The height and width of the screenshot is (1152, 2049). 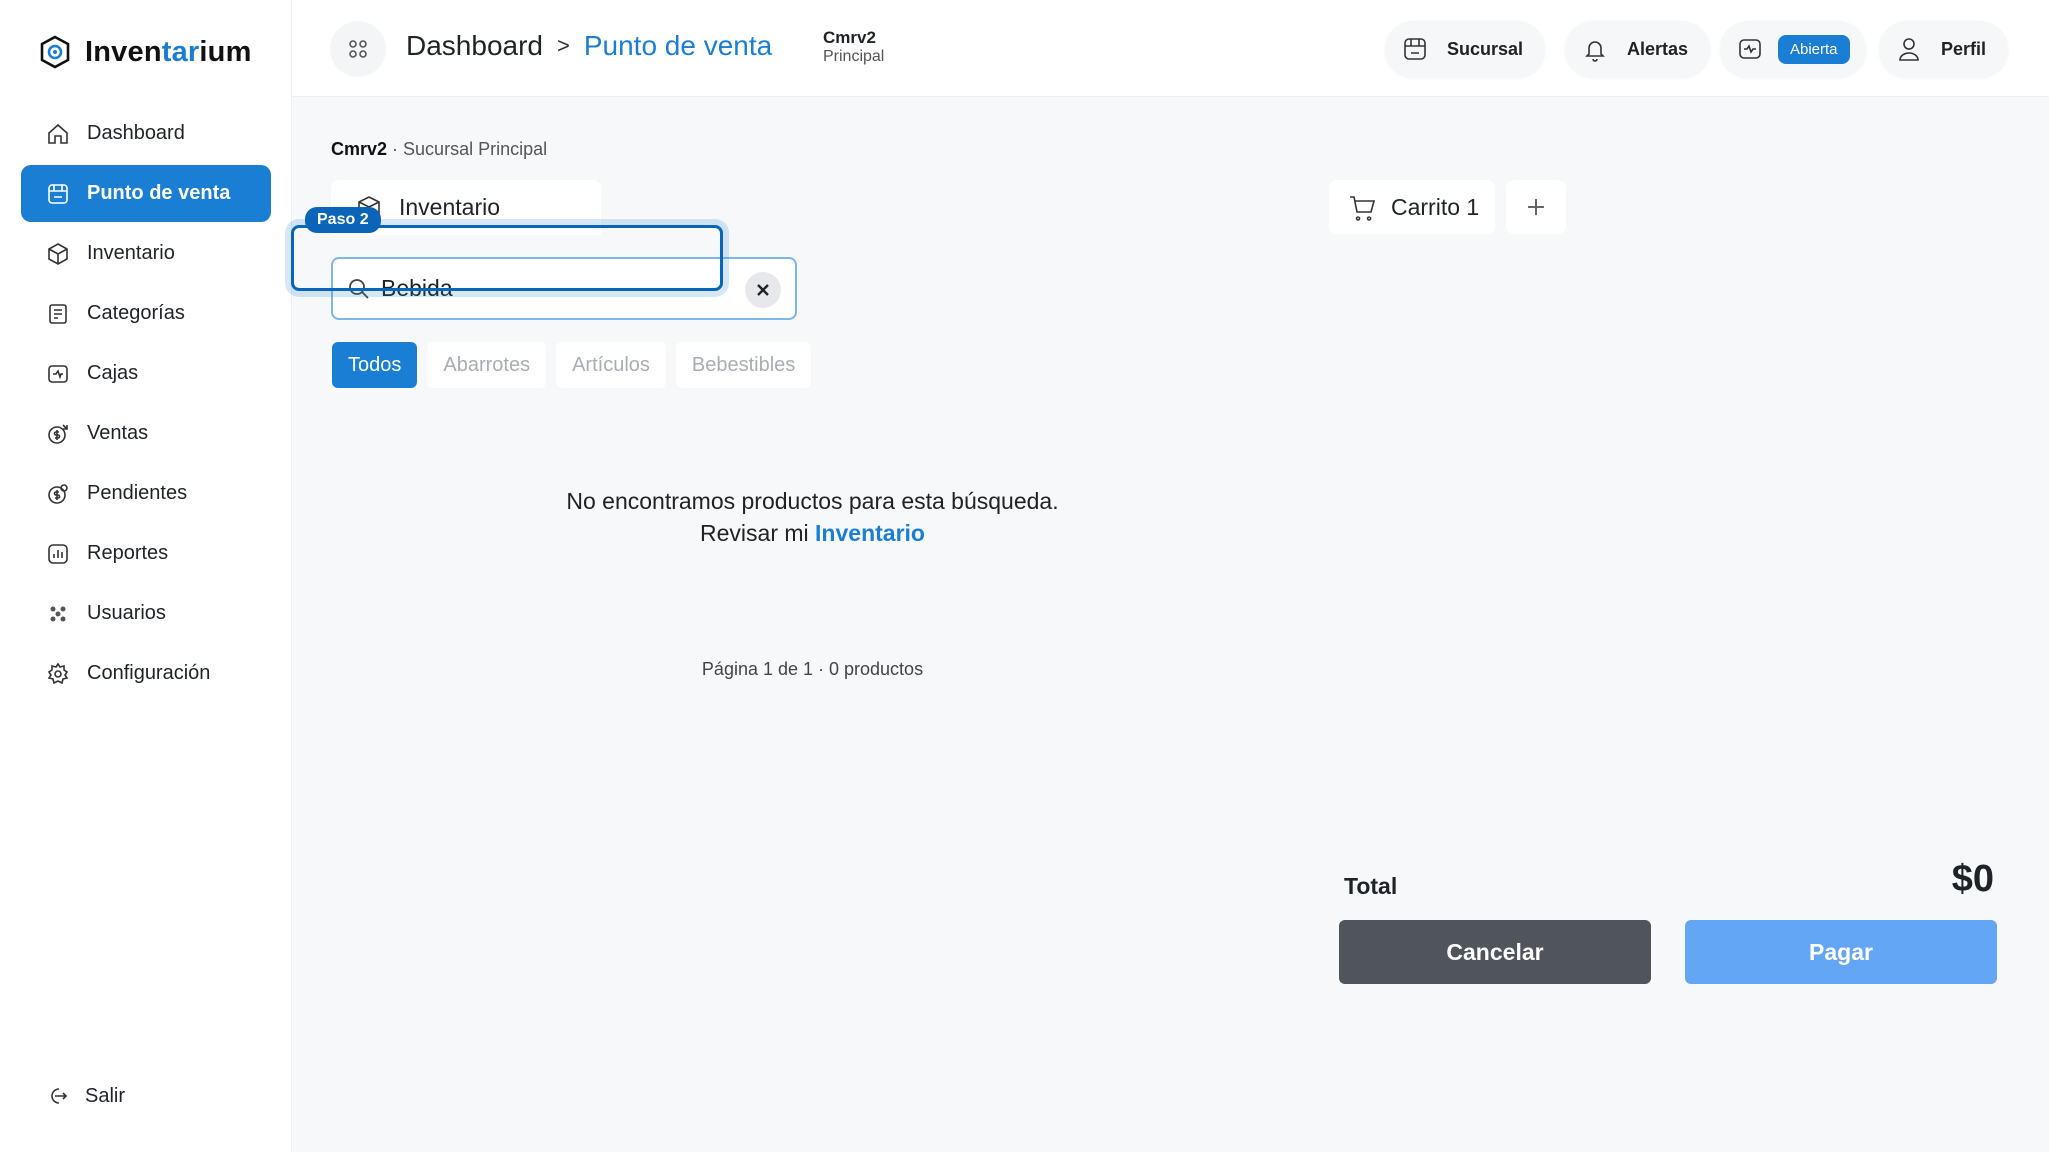 What do you see at coordinates (743, 365) in the screenshot?
I see `filter-bebestibles: Bebestibles` at bounding box center [743, 365].